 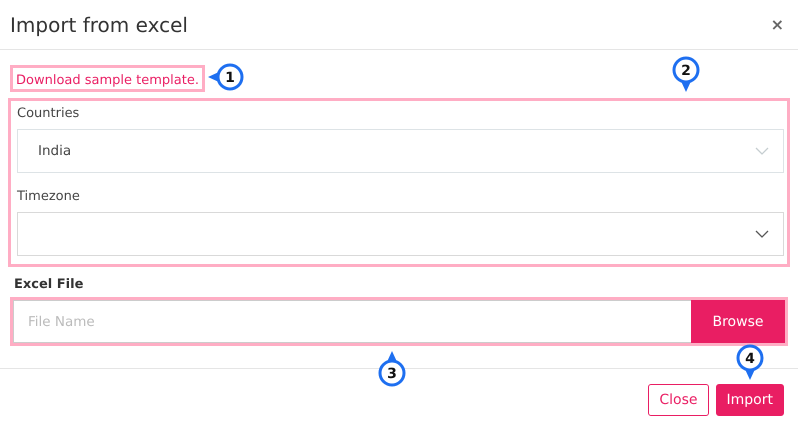 What do you see at coordinates (678, 400) in the screenshot?
I see `close-button: Close` at bounding box center [678, 400].